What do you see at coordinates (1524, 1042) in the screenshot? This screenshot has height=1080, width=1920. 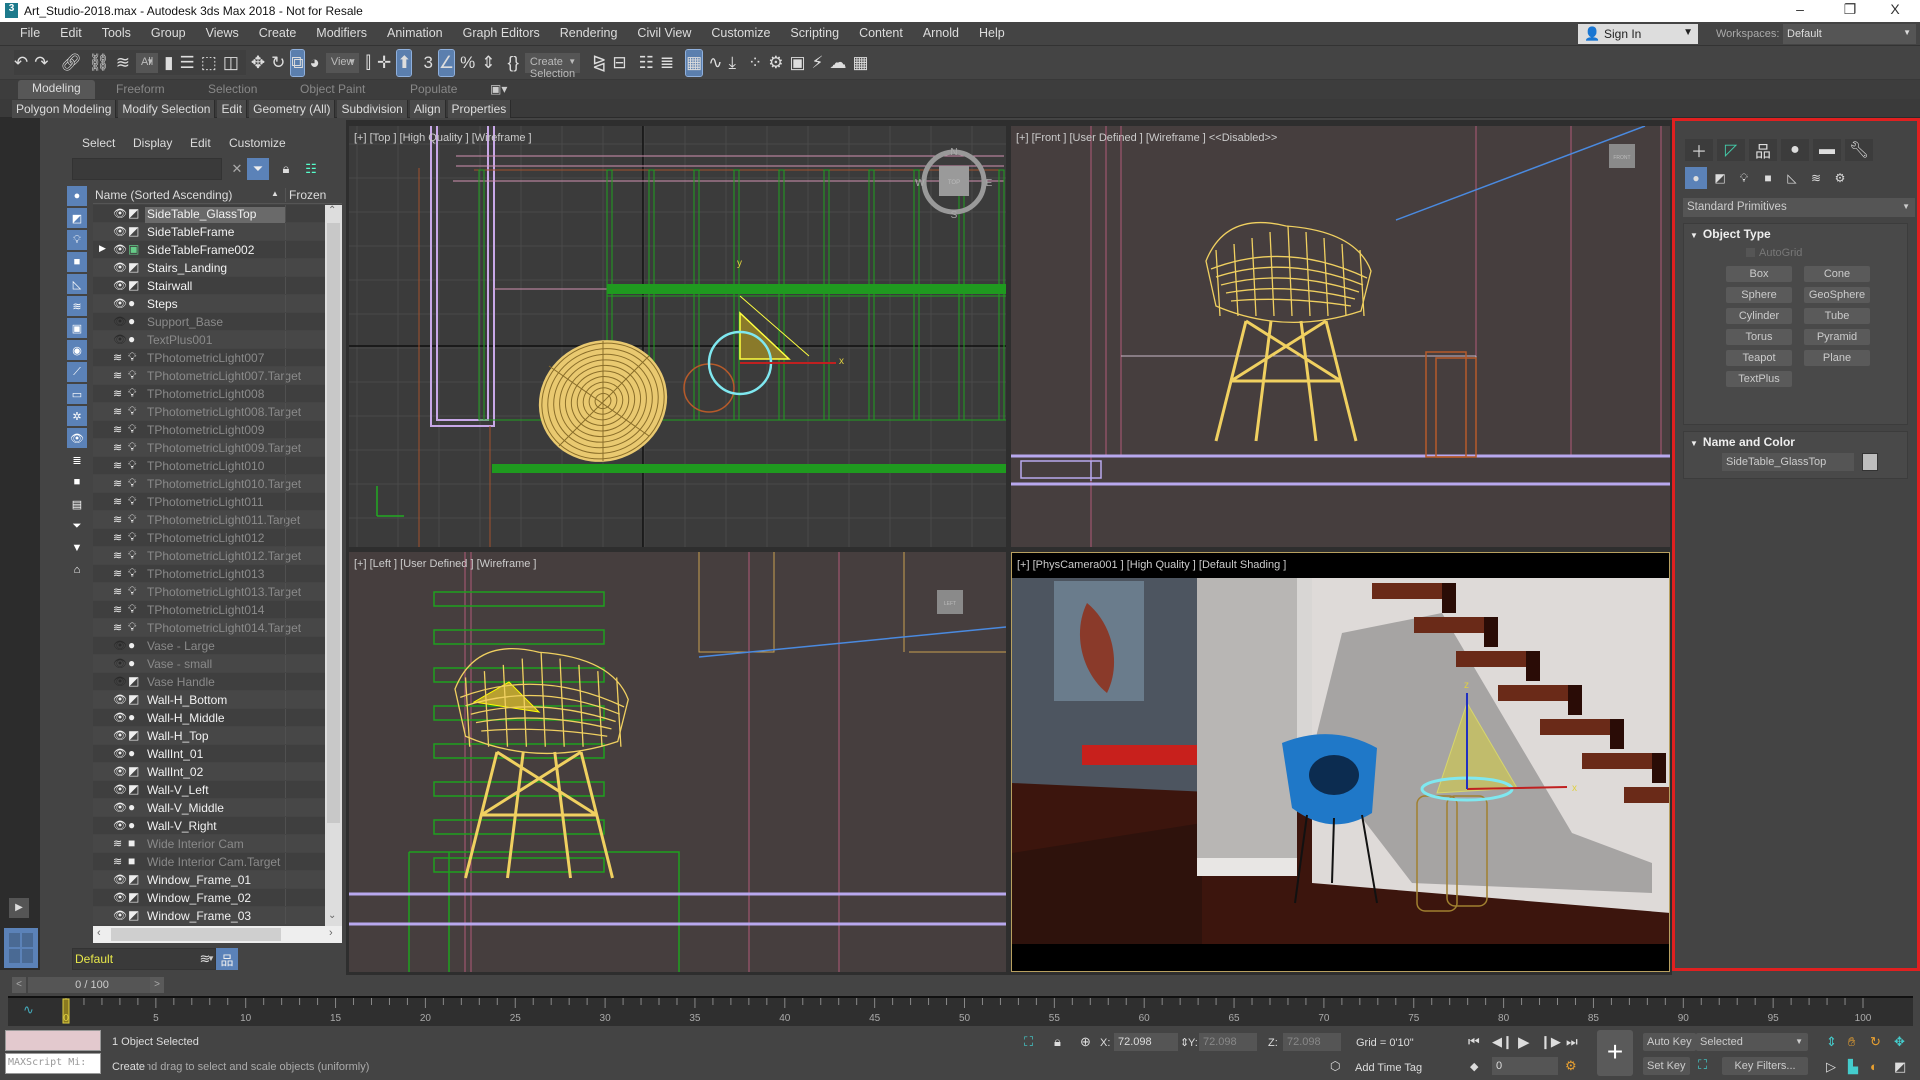 I see `play-icon: ▶` at bounding box center [1524, 1042].